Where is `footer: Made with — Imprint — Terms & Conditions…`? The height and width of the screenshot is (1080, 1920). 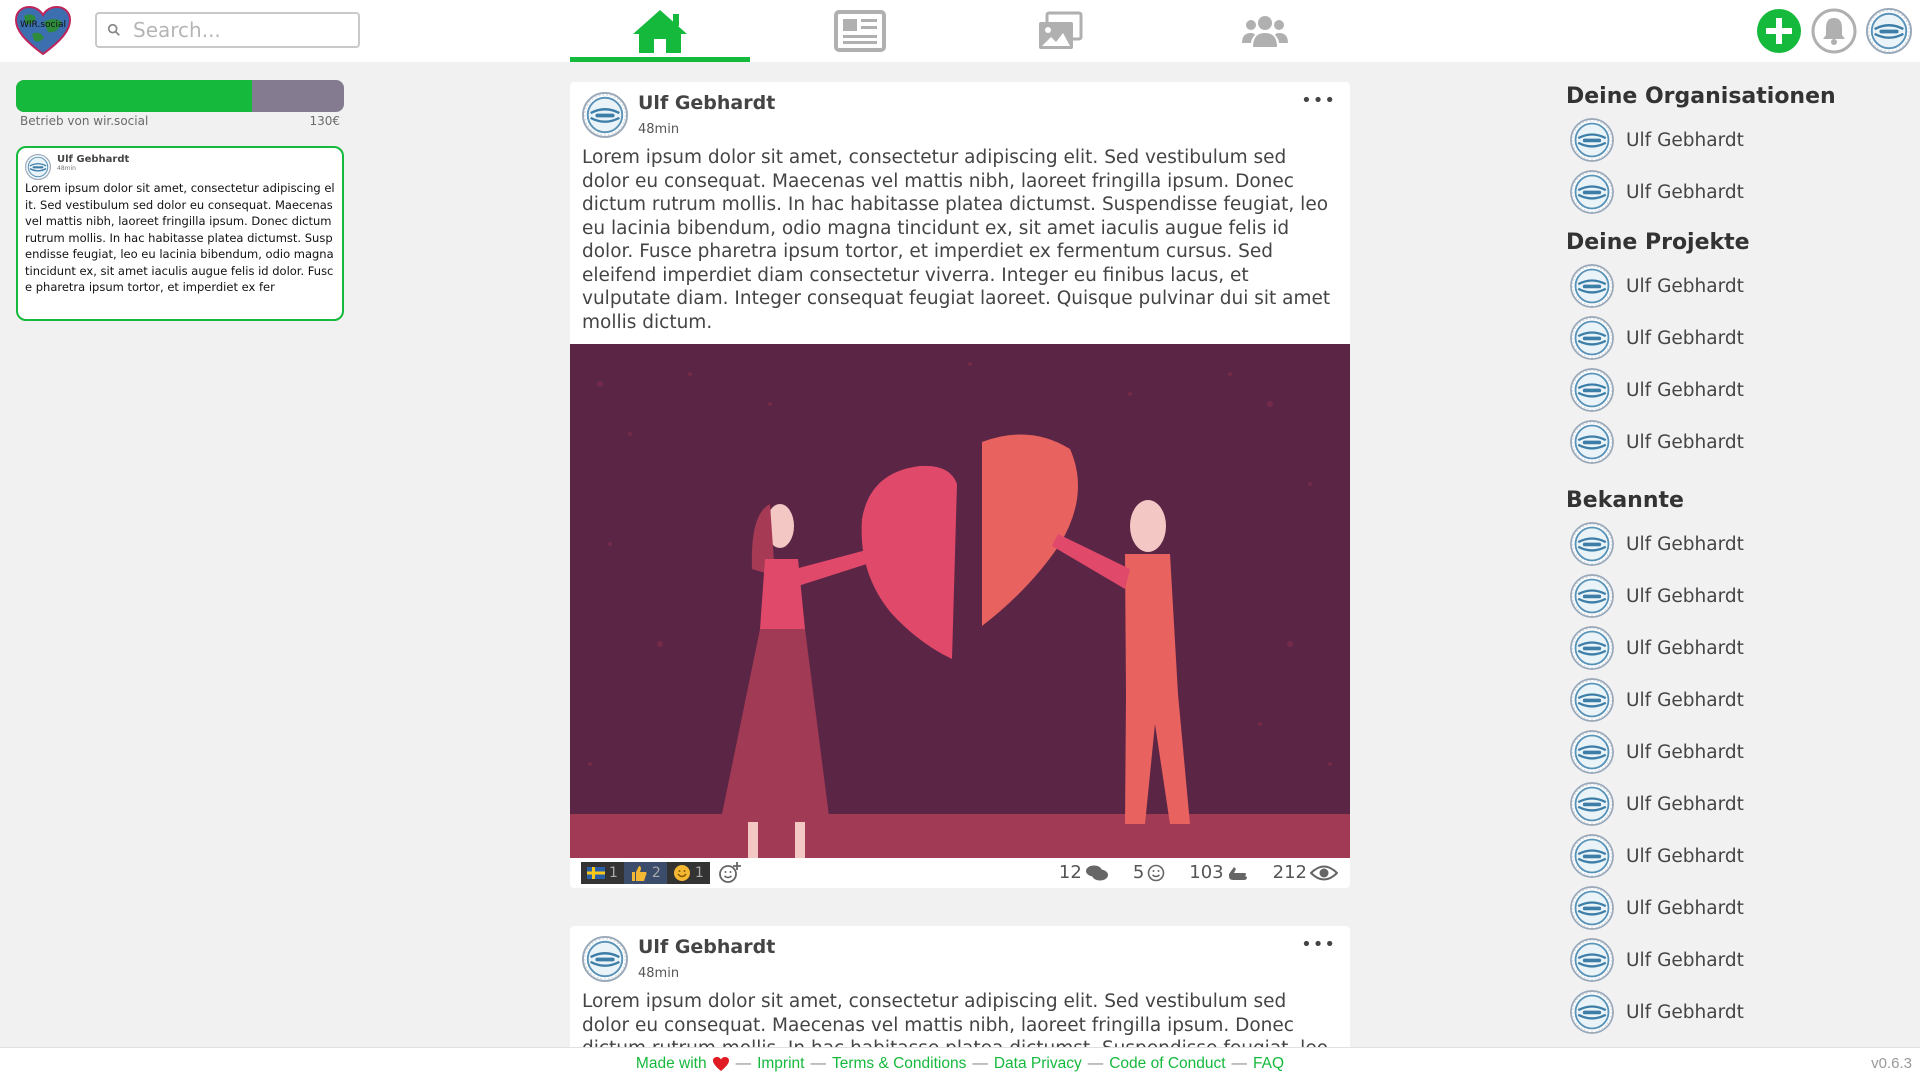
footer: Made with — Imprint — Terms & Conditions… is located at coordinates (960, 1063).